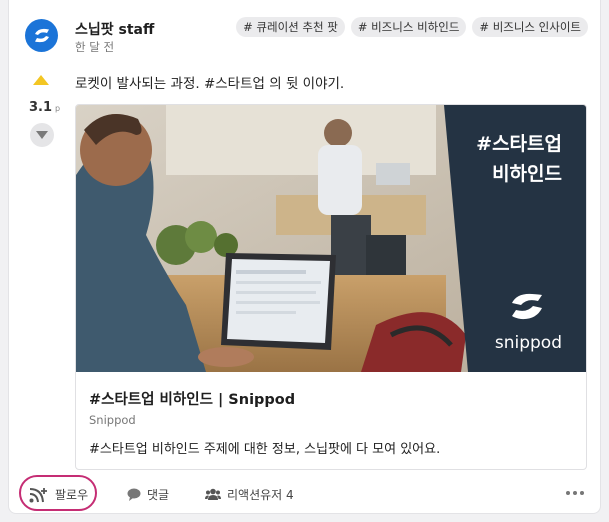 The width and height of the screenshot is (609, 522). I want to click on score-value: 3.1, so click(41, 107).